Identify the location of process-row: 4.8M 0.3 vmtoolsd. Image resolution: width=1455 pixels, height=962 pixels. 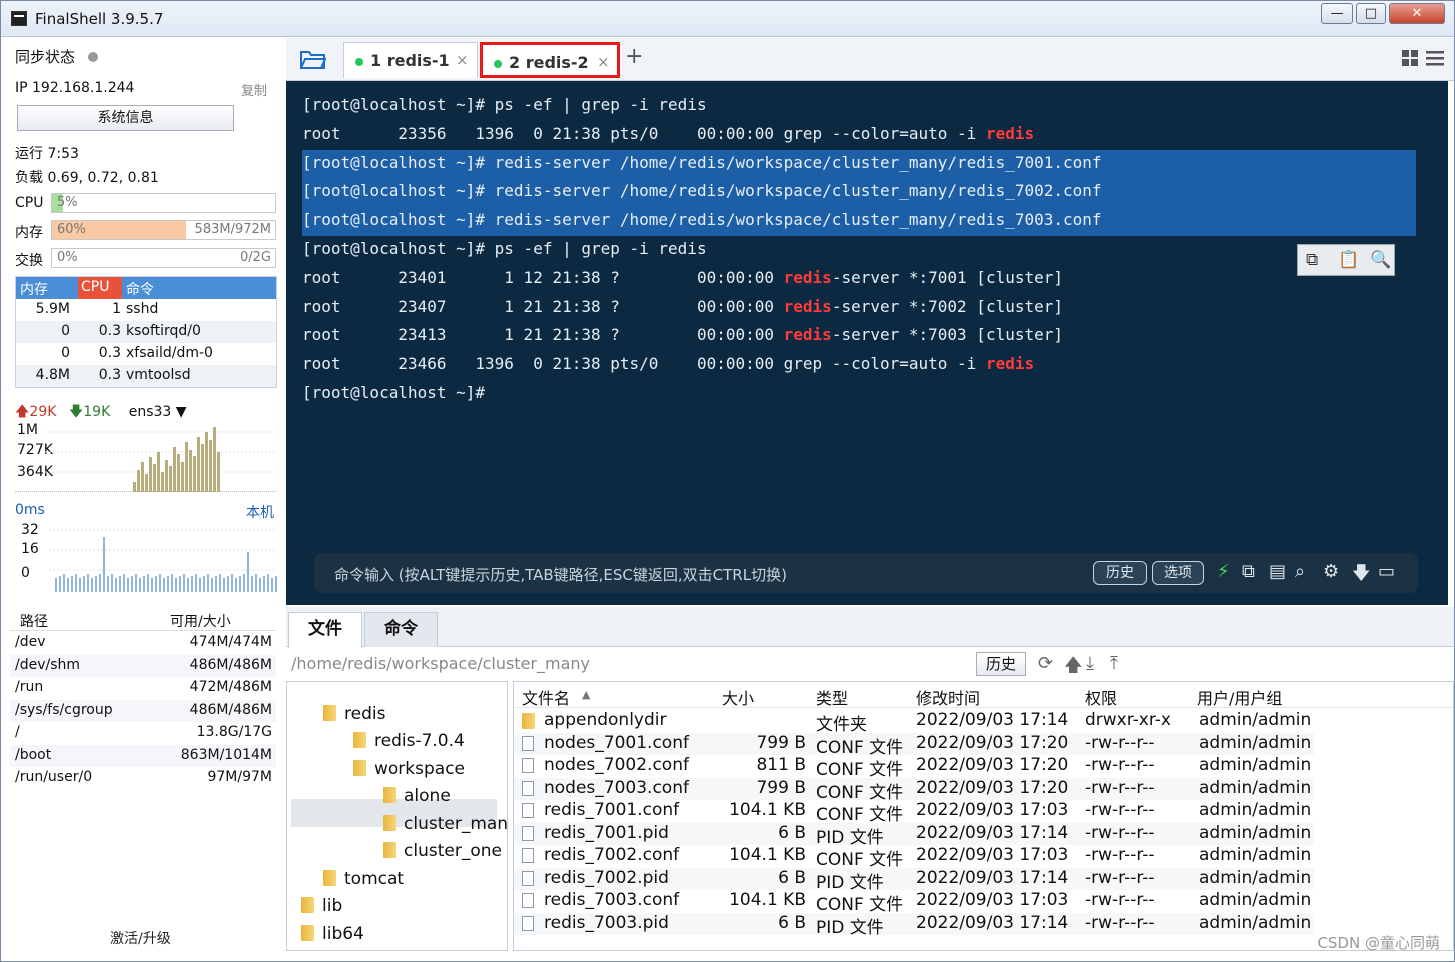
(146, 376).